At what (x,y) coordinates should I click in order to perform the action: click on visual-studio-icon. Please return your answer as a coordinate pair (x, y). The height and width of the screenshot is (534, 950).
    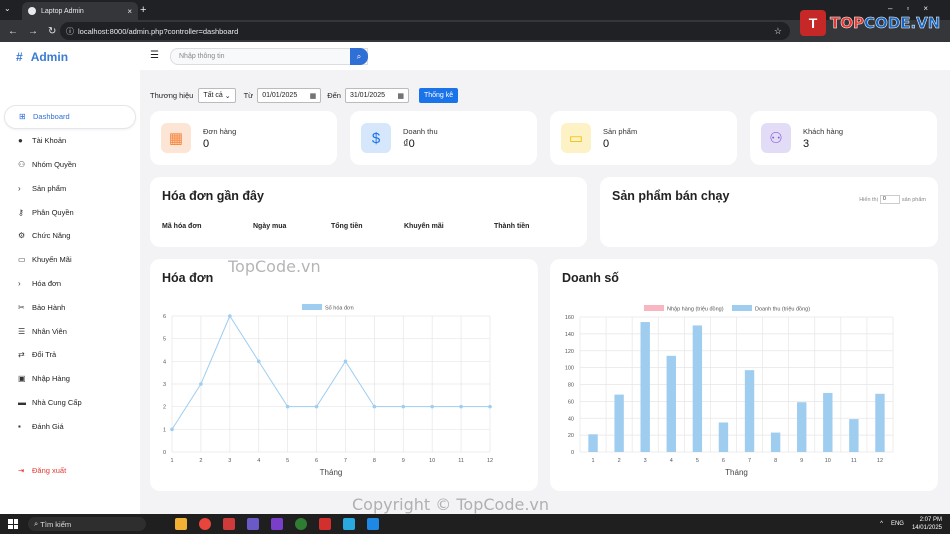
    Looking at the image, I should click on (277, 524).